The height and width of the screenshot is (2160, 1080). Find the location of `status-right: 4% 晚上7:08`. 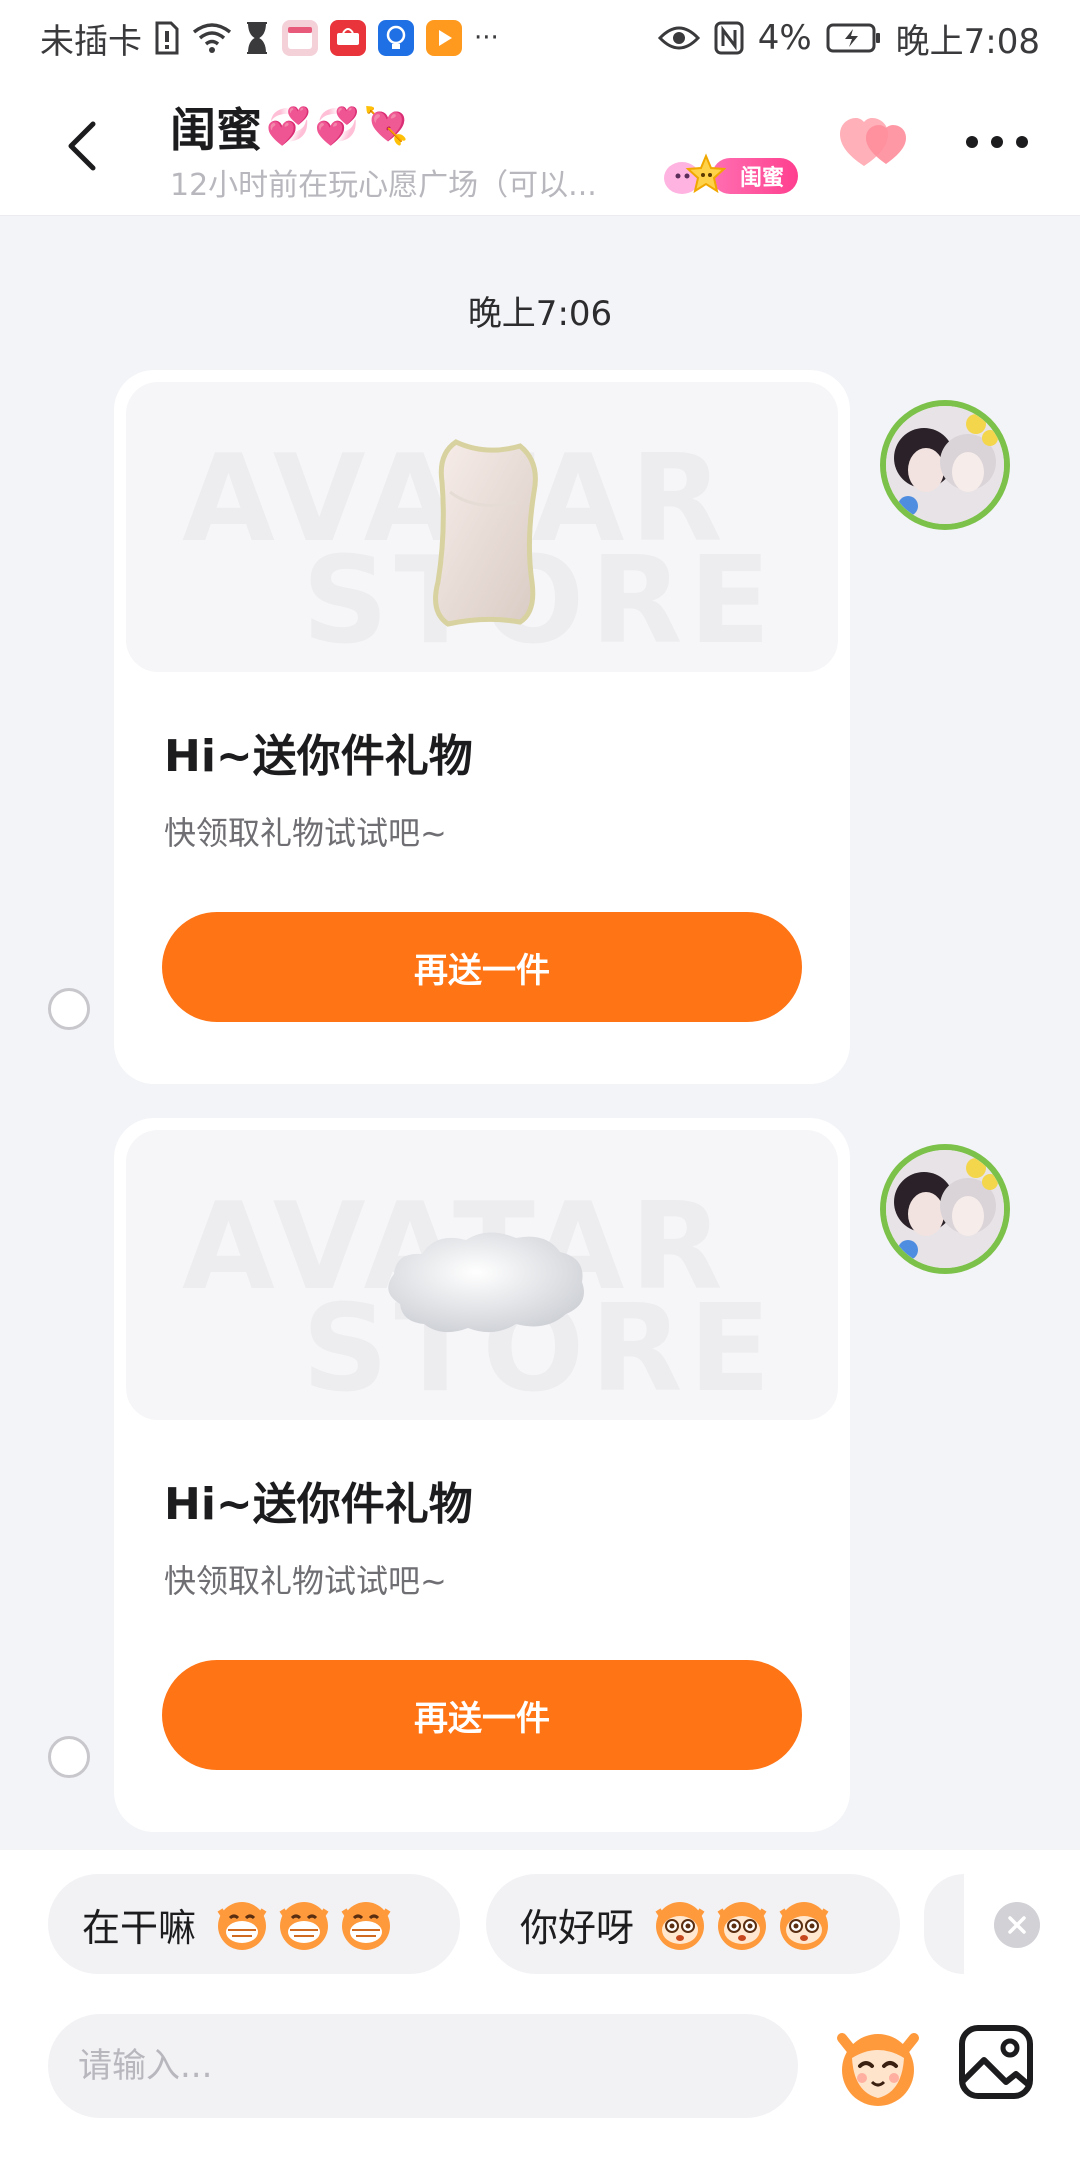

status-right: 4% 晚上7:08 is located at coordinates (848, 38).